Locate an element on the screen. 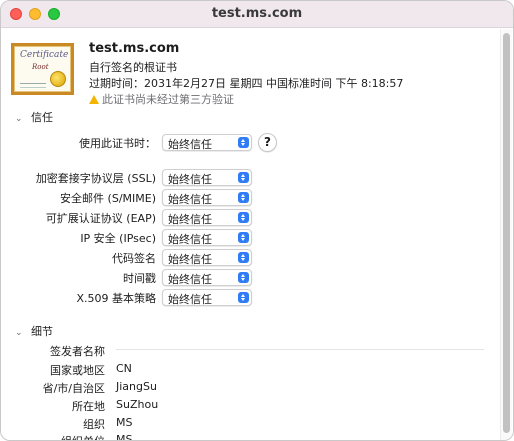 The width and height of the screenshot is (514, 441). trust-eap-select: 始终信任 is located at coordinates (207, 217).